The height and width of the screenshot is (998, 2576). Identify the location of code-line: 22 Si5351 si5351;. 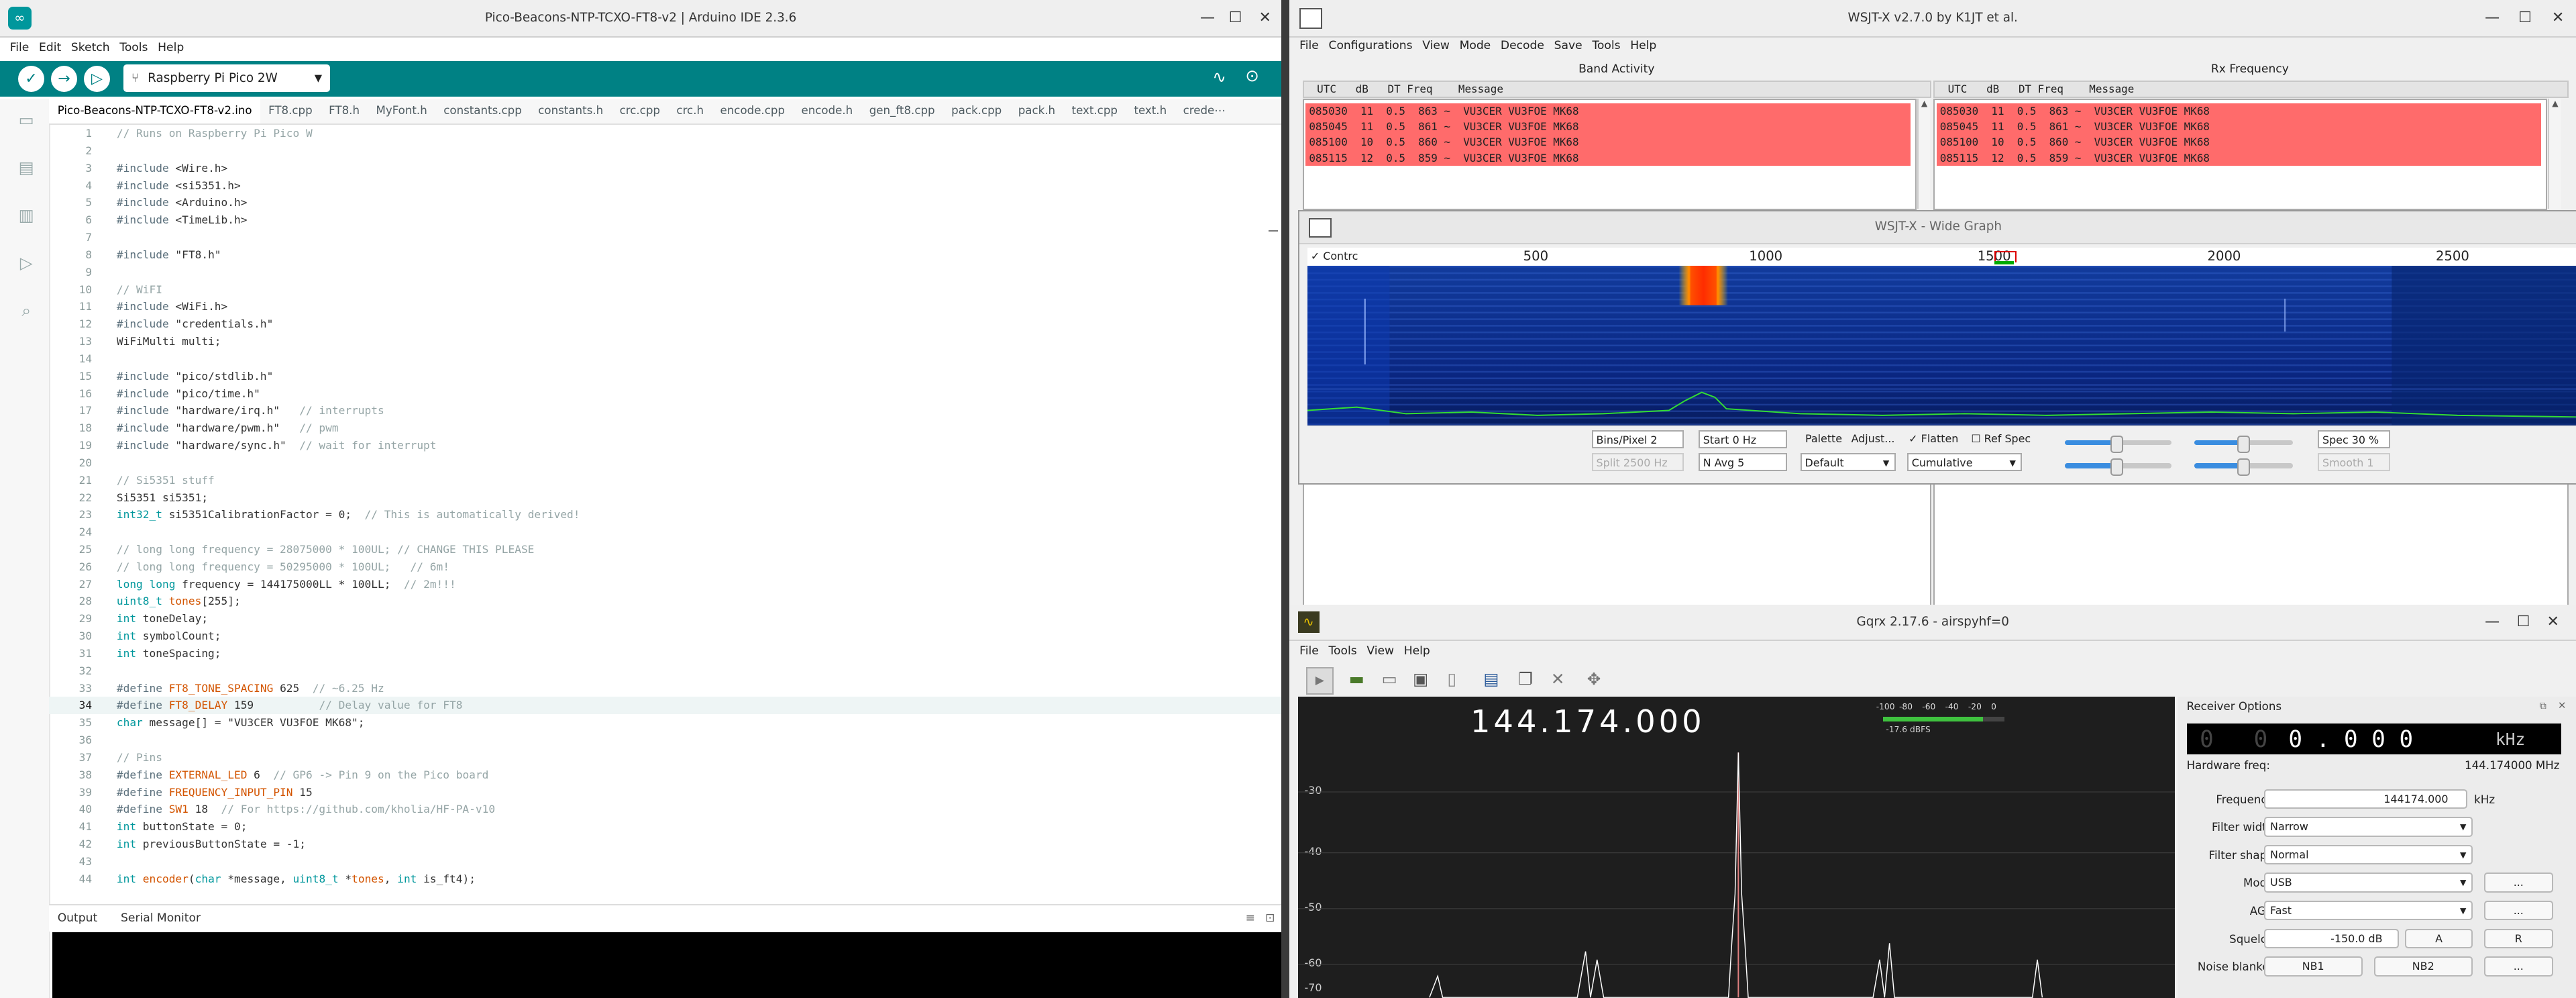
(665, 498).